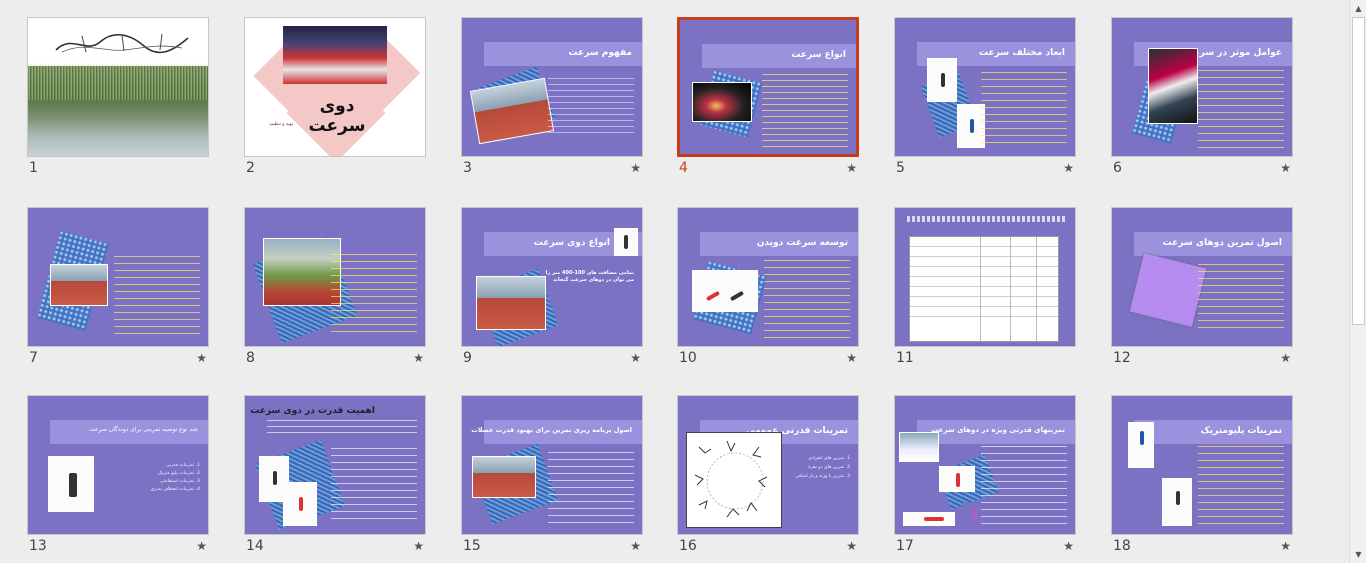  What do you see at coordinates (1222, 243) in the screenshot?
I see `slide-title: اصول تمرین دوهای سرعت` at bounding box center [1222, 243].